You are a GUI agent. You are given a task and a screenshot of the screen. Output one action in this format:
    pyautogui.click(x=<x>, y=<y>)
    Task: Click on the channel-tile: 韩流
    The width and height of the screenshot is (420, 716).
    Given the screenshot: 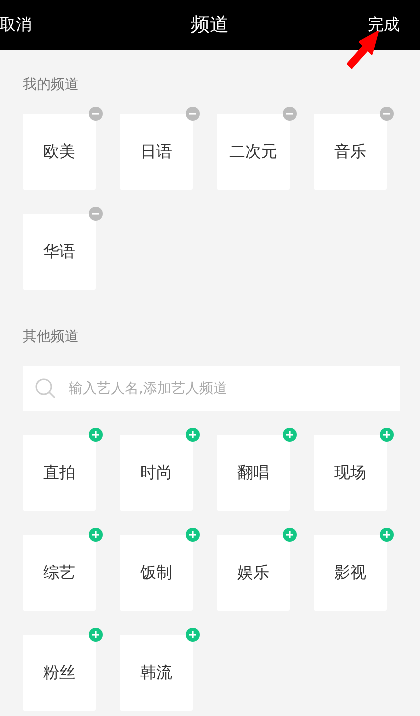 What is the action you would take?
    pyautogui.click(x=156, y=673)
    